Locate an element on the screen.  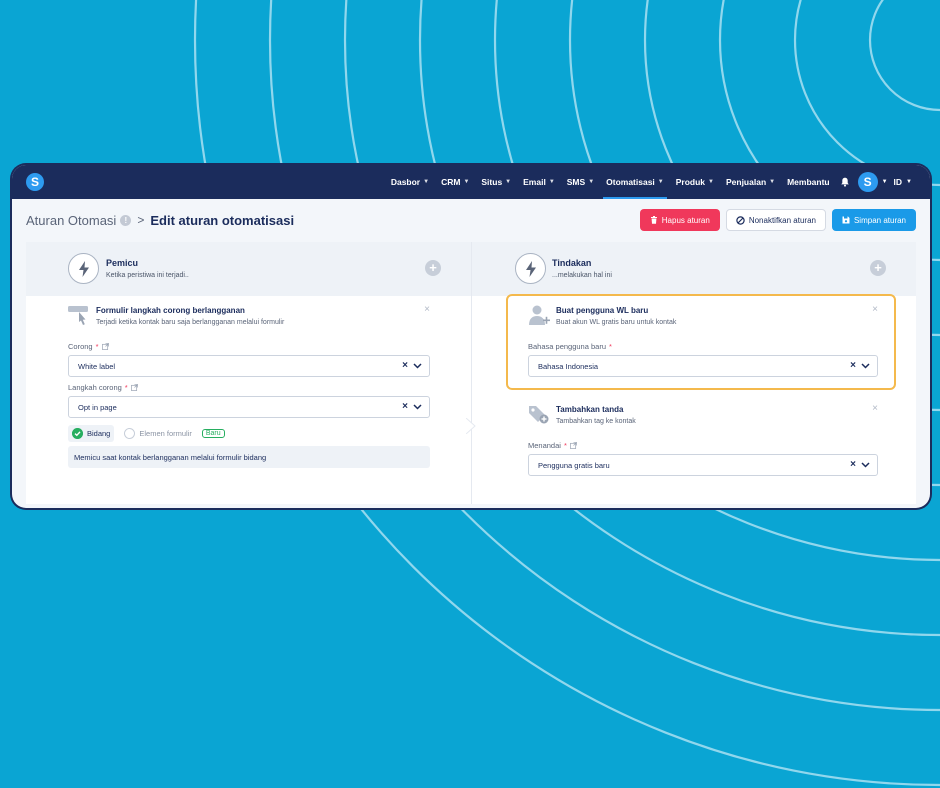
nav-item-produk: Produk ▼ is located at coordinates (695, 182).